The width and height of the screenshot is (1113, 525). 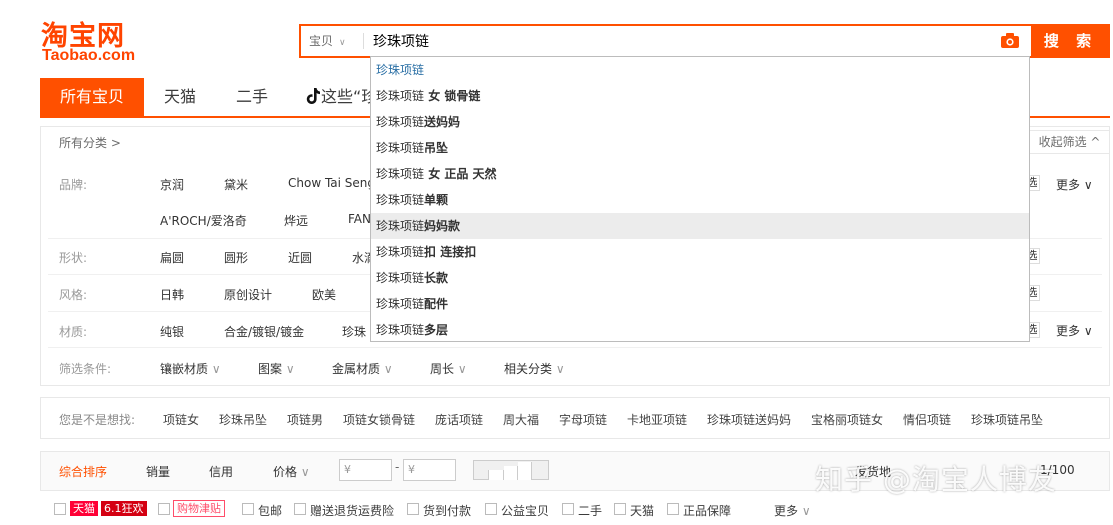 I want to click on brand-option: 黛米, so click(x=236, y=184).